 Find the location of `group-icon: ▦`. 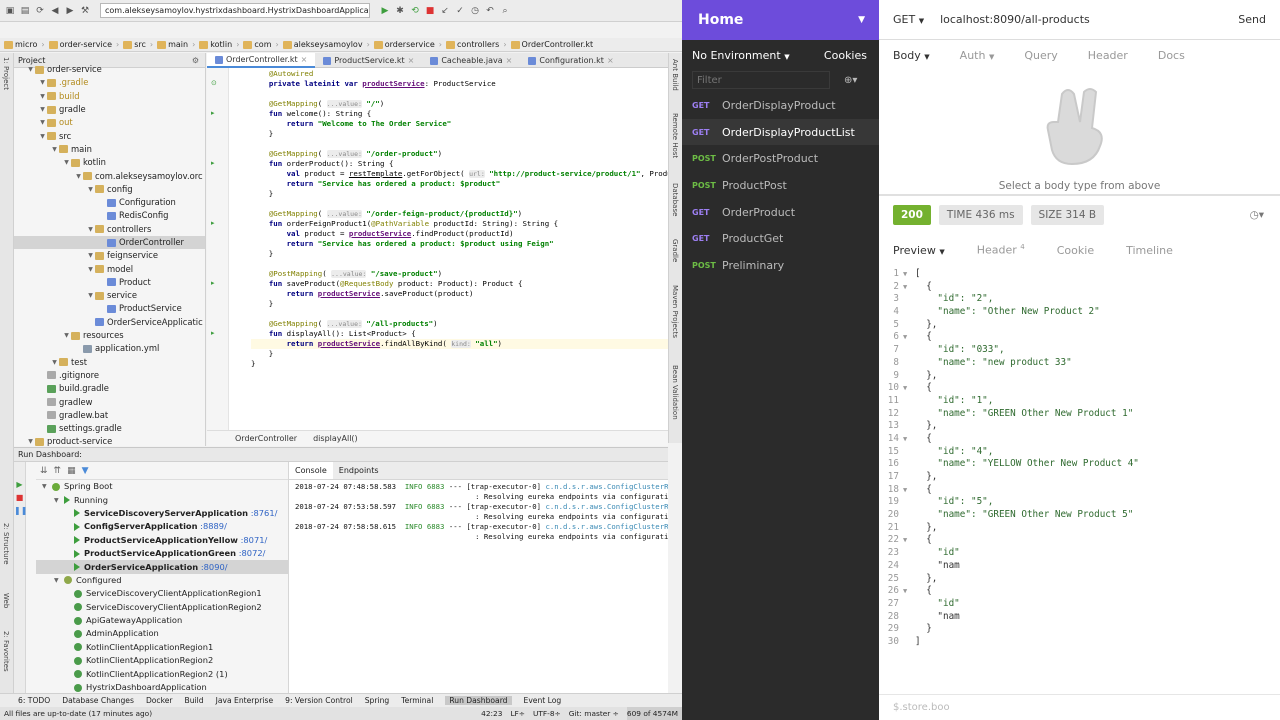

group-icon: ▦ is located at coordinates (71, 471).